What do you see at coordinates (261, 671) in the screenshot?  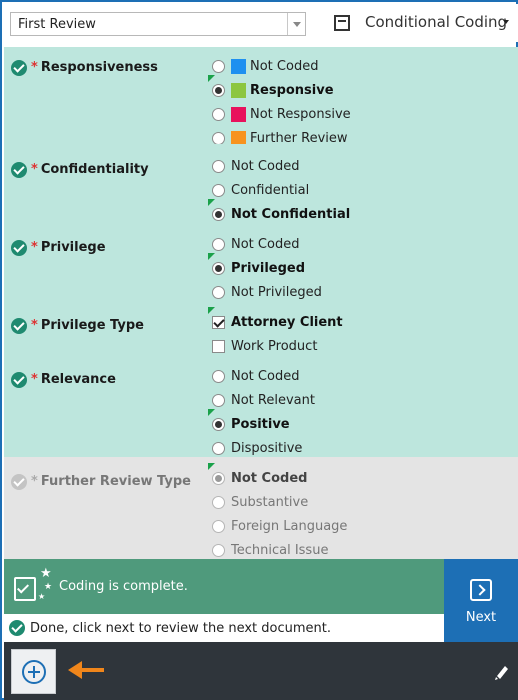 I see `bottom-toolbar` at bounding box center [261, 671].